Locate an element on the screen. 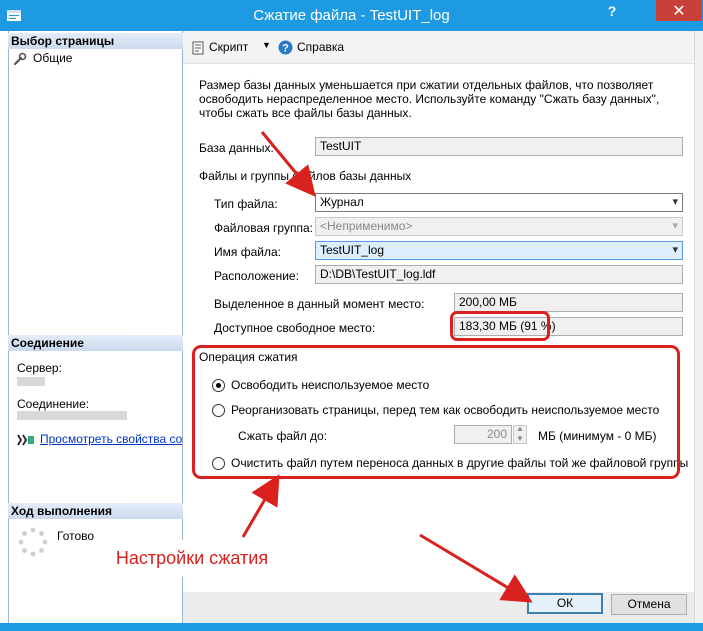 The width and height of the screenshot is (703, 631). window-bottom-frame is located at coordinates (351, 627).